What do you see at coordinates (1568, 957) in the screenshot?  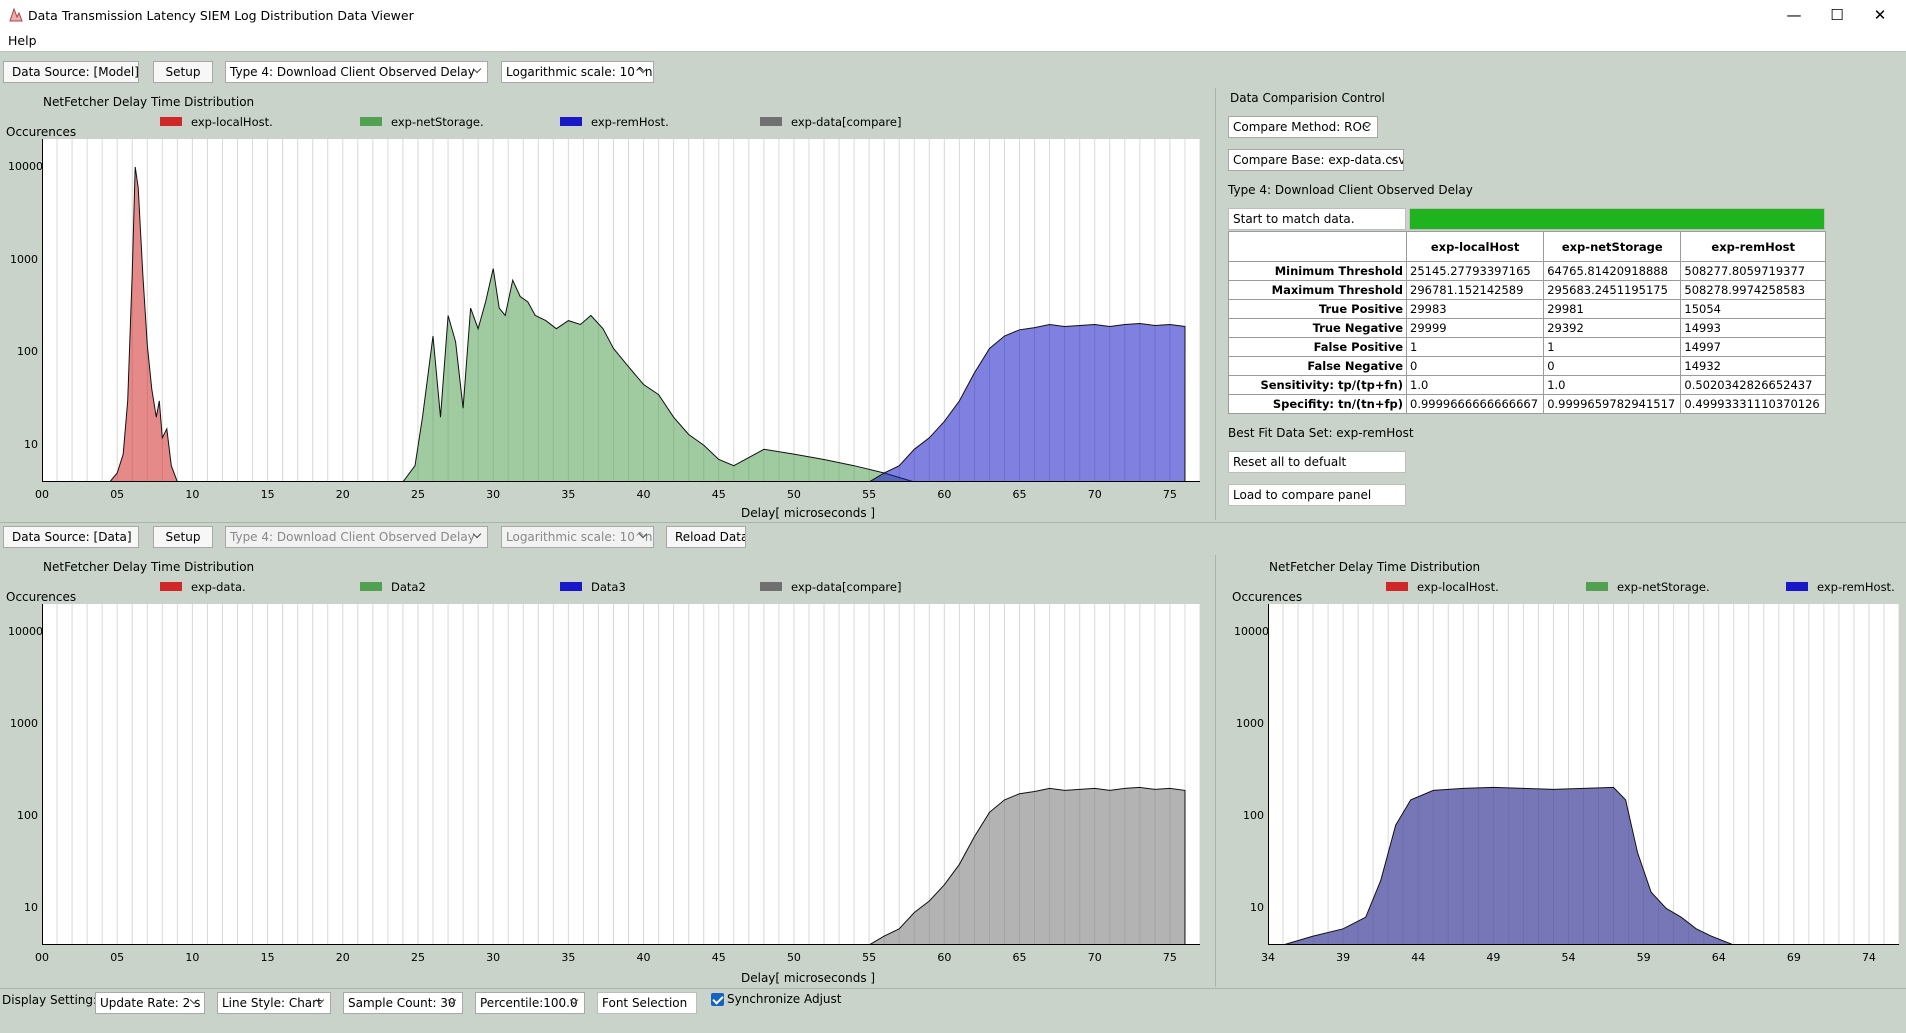 I see `x-tick-label: 54` at bounding box center [1568, 957].